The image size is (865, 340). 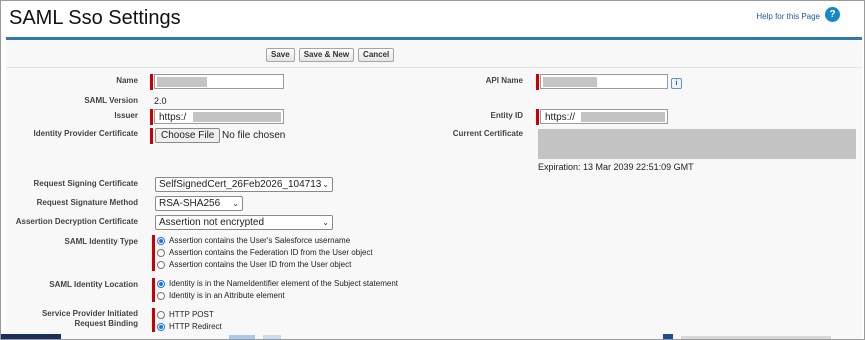 I want to click on api-name-label: API Name, so click(x=504, y=80).